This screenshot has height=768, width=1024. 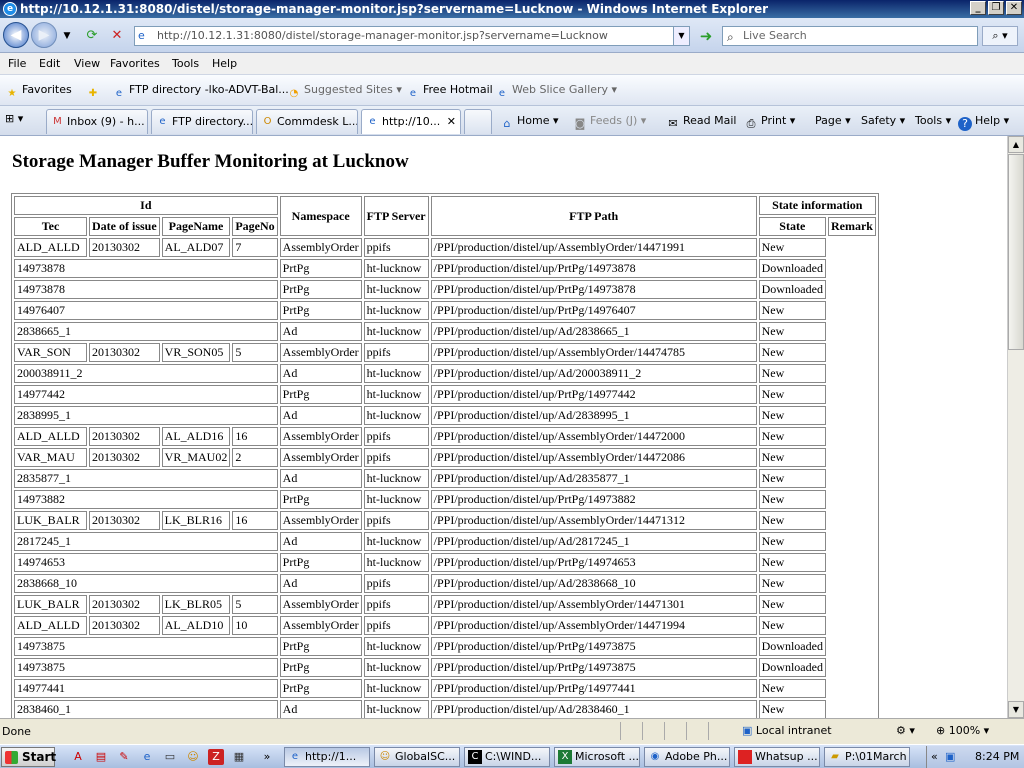 I want to click on close-tab-icon: ✕, so click(x=451, y=121).